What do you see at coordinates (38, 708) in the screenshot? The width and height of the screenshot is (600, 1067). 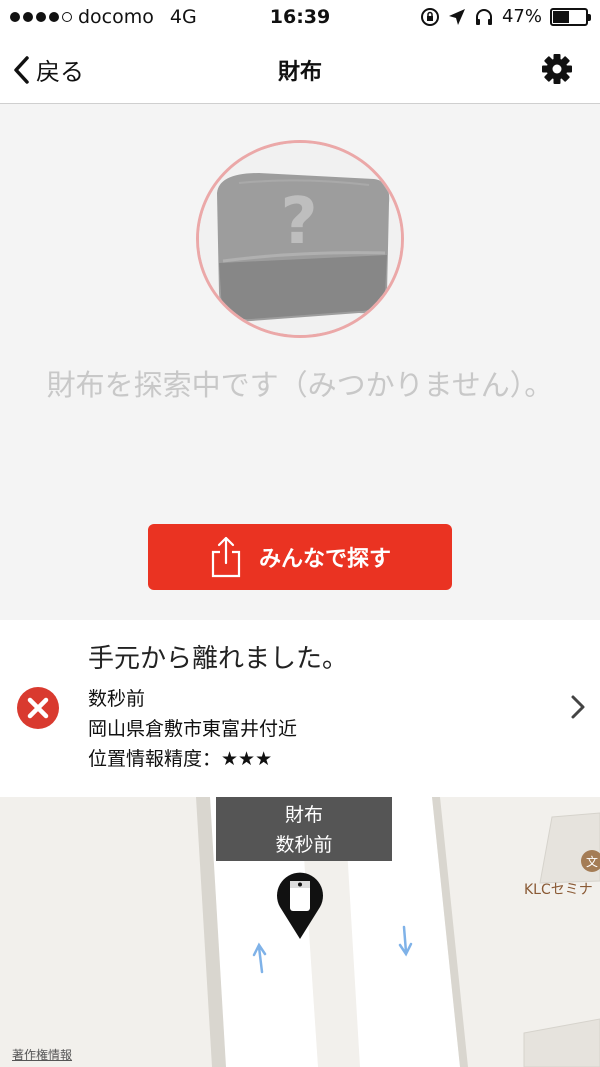 I see `error-x-icon` at bounding box center [38, 708].